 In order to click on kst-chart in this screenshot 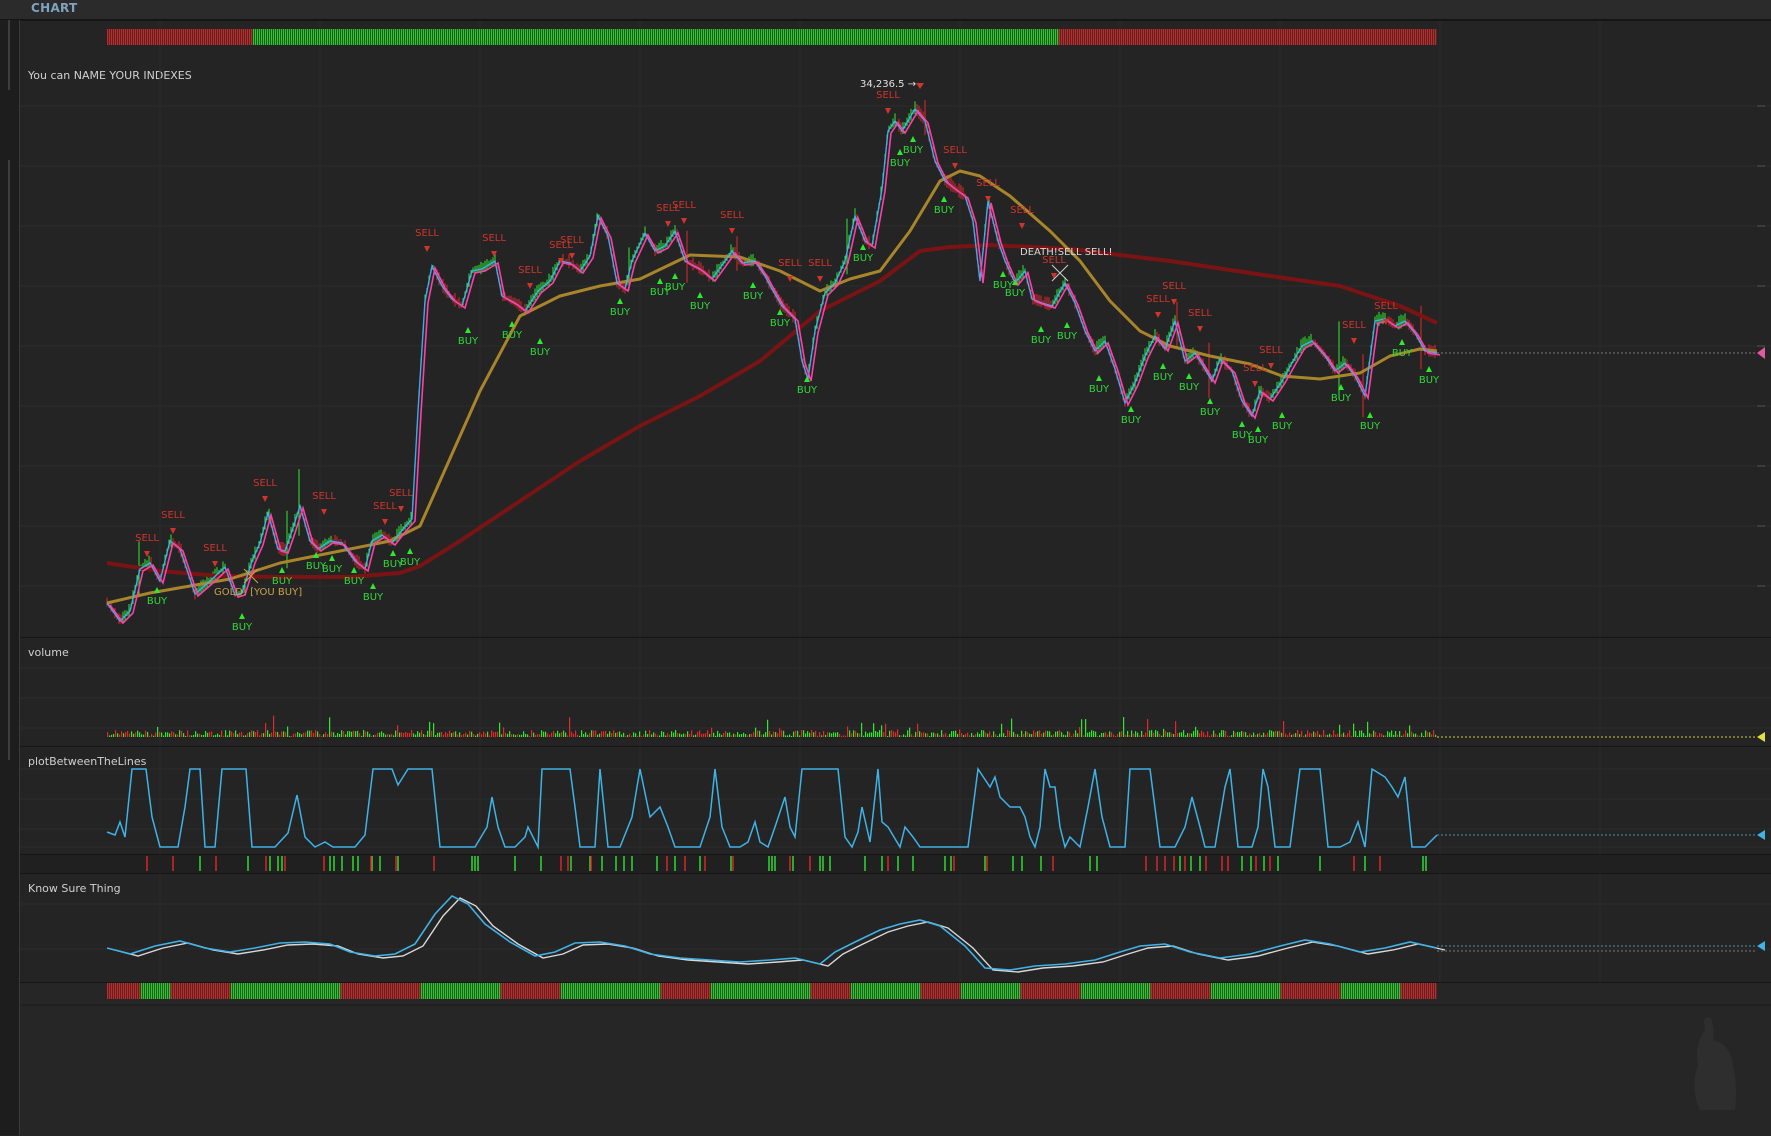, I will do `click(895, 928)`.